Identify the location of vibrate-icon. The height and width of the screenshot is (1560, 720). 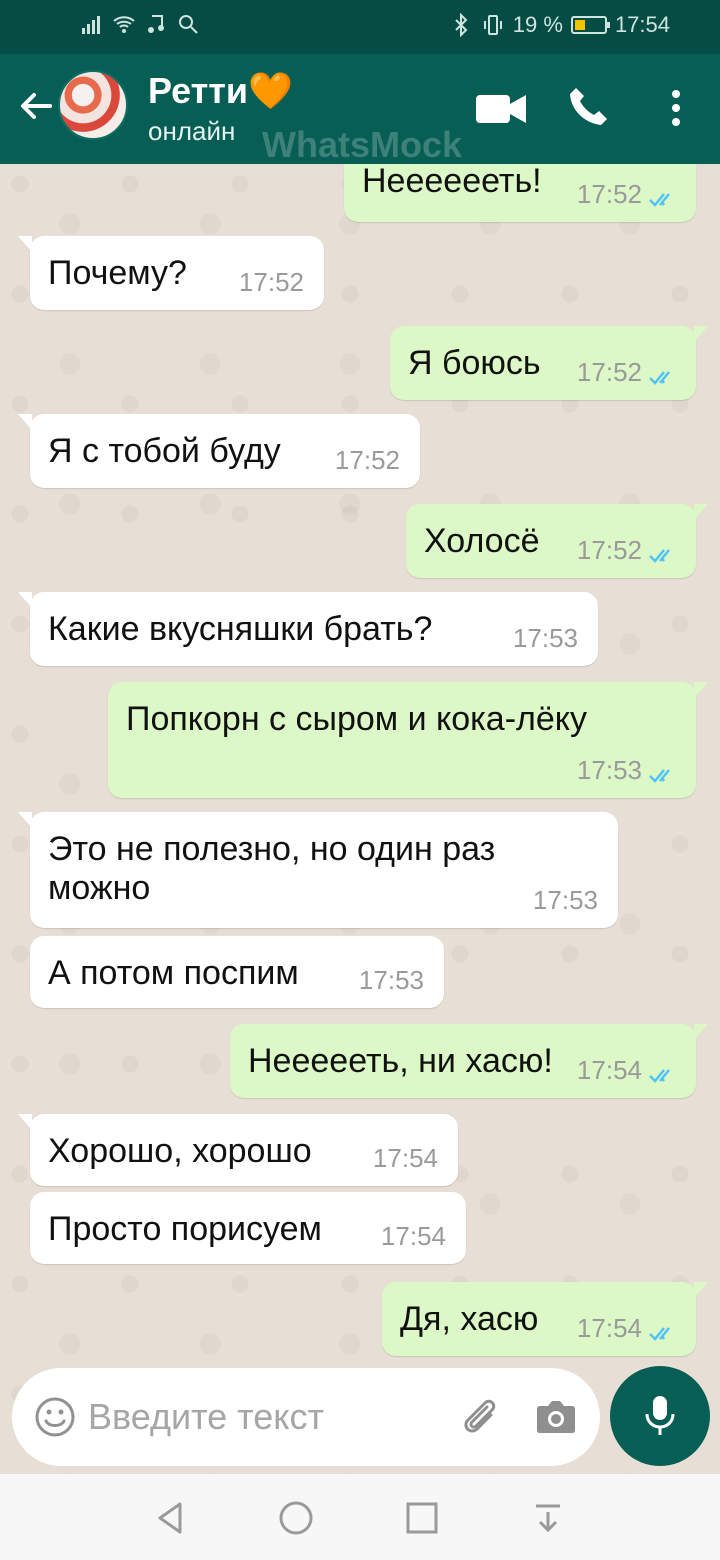
(492, 25).